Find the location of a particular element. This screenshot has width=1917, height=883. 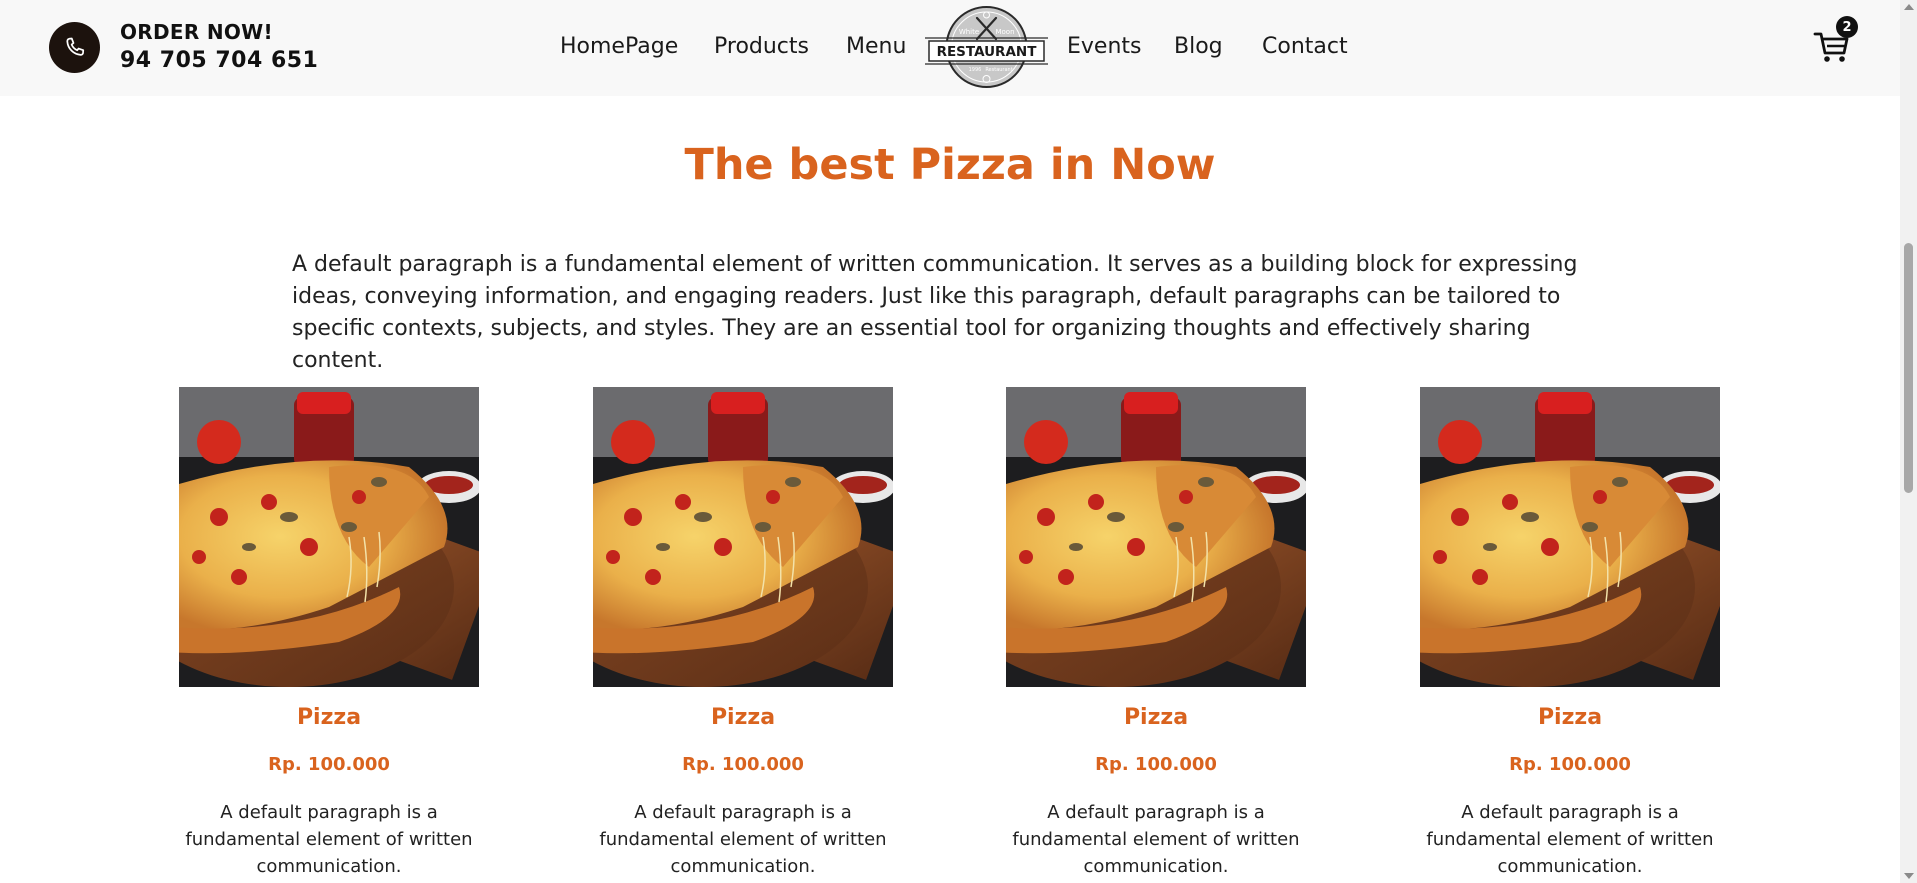

logo-bottom-left: 1996 is located at coordinates (975, 70).